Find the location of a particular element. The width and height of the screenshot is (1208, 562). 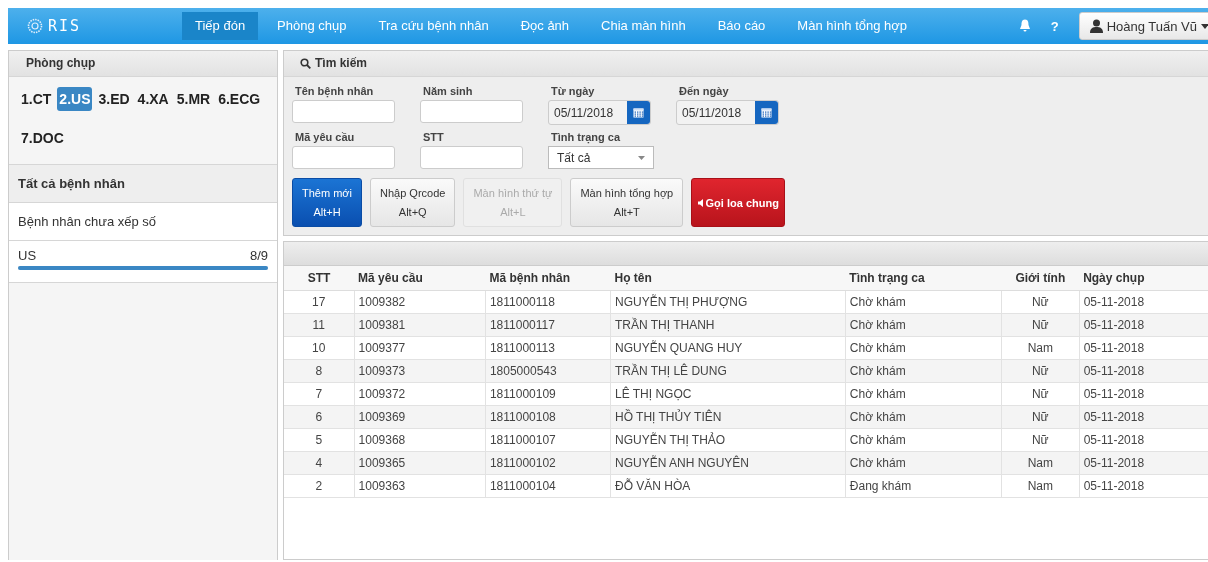

status-dropdown: Tất cả is located at coordinates (601, 157).